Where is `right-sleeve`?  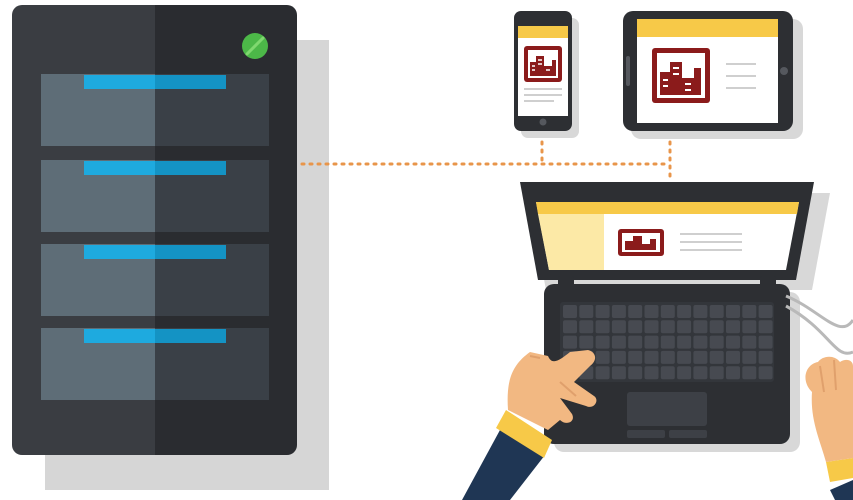
right-sleeve is located at coordinates (841, 490).